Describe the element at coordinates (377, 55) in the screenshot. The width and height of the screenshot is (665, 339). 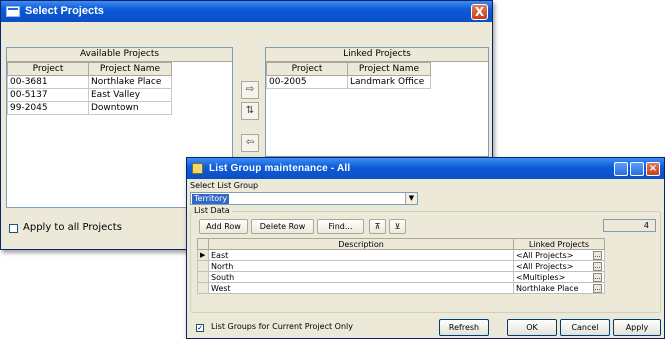
I see `linked-projects-header: Linked Projects` at that location.